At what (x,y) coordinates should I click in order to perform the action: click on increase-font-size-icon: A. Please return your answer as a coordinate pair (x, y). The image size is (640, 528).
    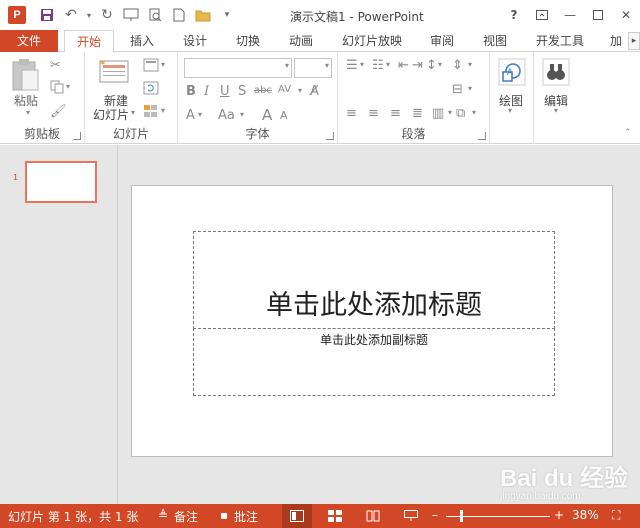
    Looking at the image, I should click on (267, 115).